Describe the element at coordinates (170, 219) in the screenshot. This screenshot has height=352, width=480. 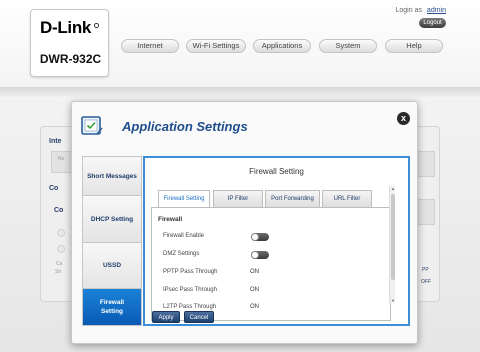
I see `section-title: Firewall` at that location.